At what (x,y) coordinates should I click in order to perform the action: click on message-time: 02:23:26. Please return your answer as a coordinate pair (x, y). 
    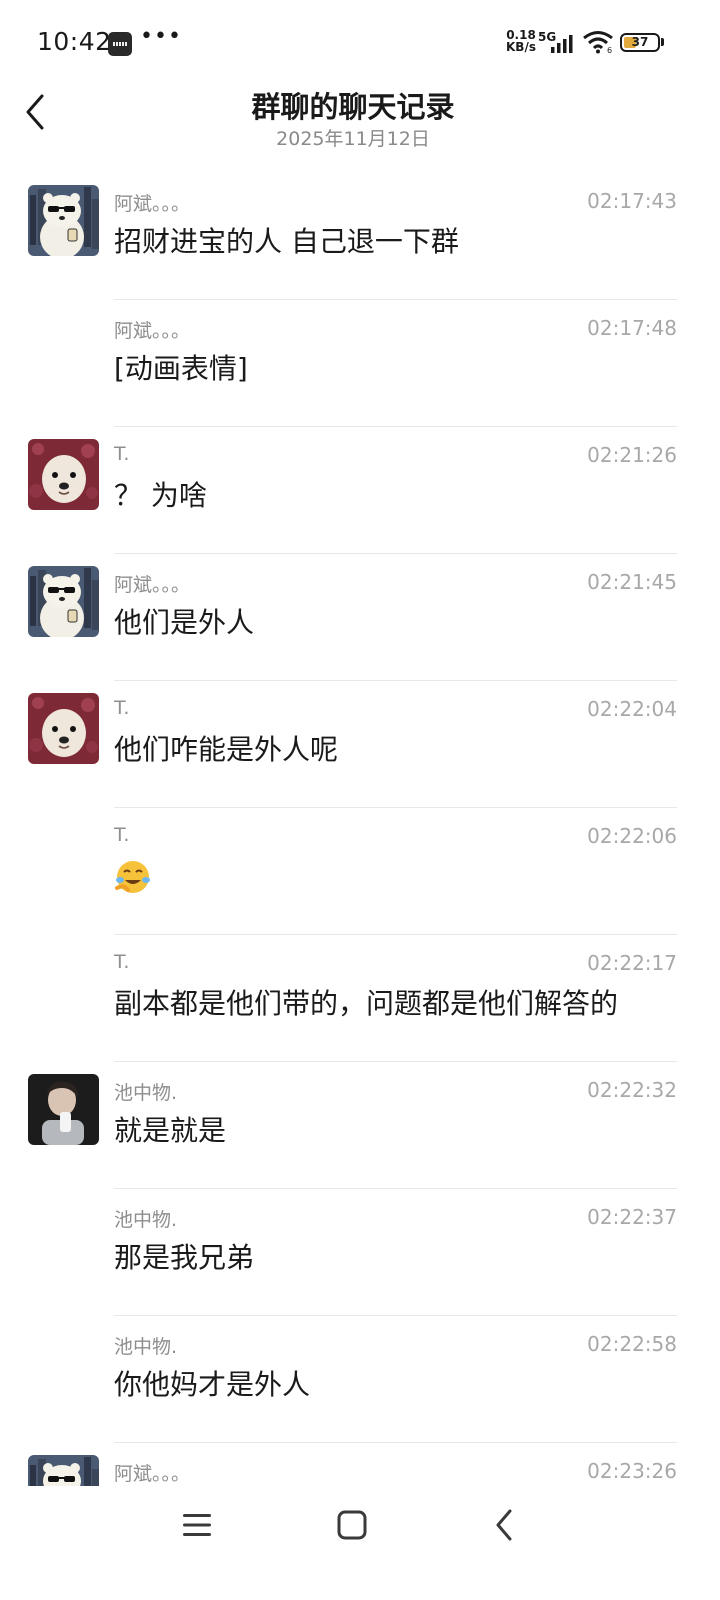
    Looking at the image, I should click on (632, 1471).